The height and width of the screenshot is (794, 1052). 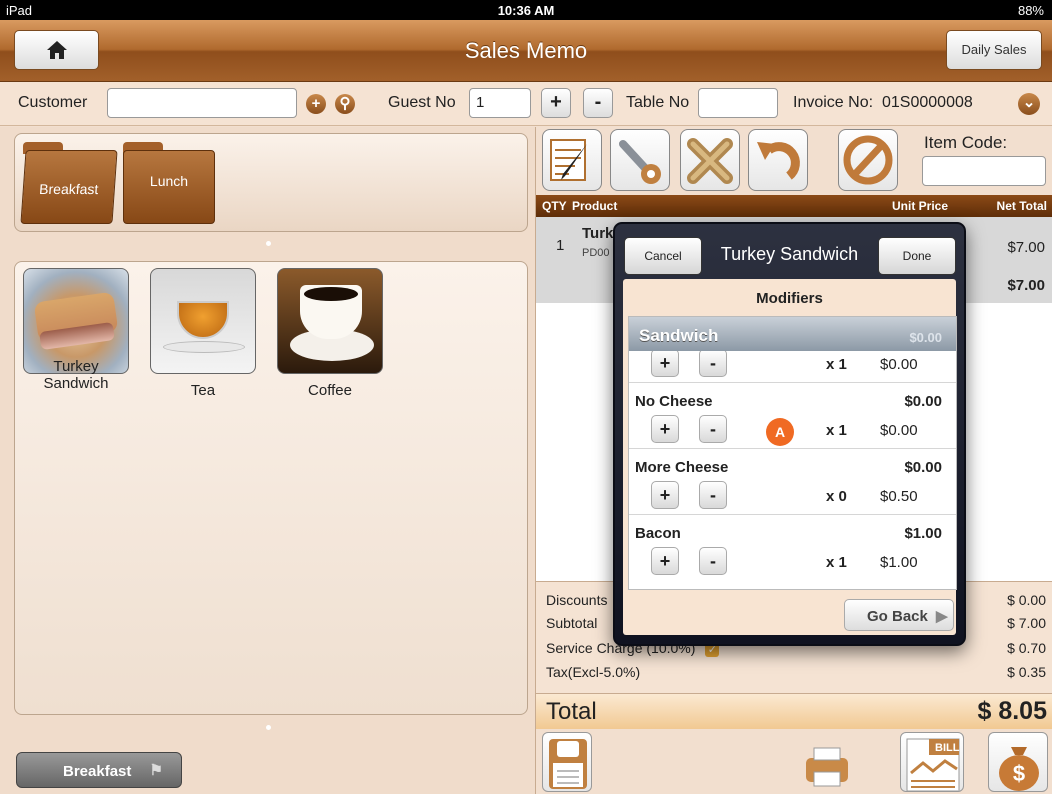 I want to click on table-no-field, so click(x=738, y=103).